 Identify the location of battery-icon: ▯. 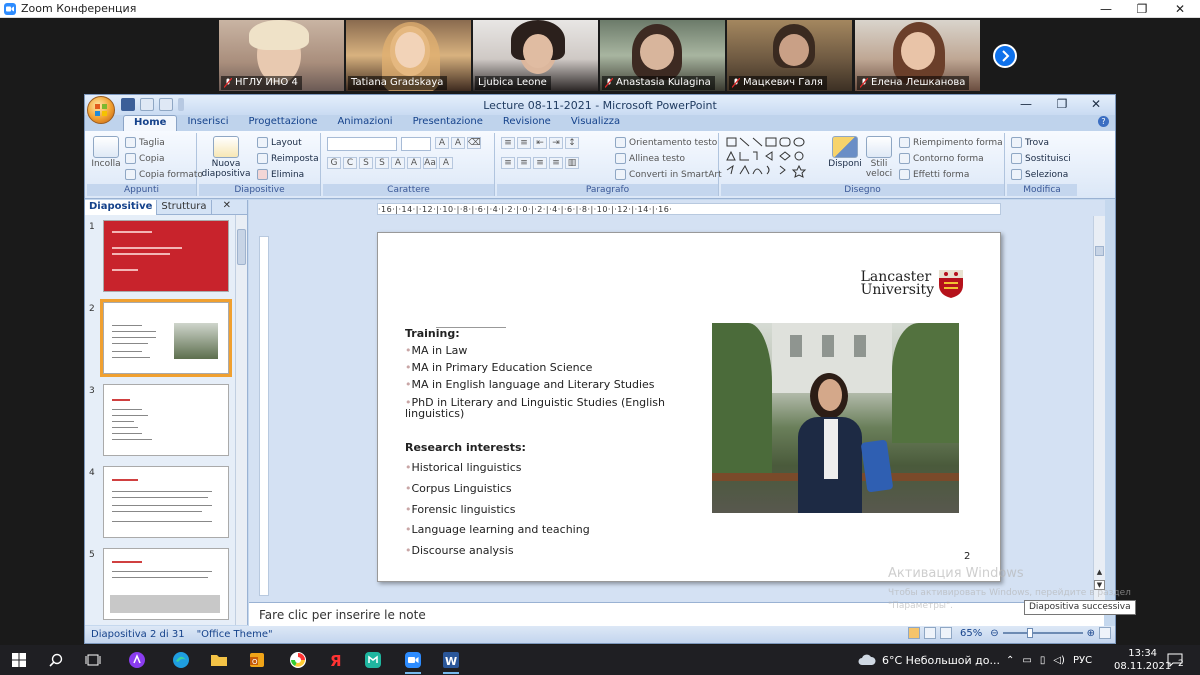
(1043, 660).